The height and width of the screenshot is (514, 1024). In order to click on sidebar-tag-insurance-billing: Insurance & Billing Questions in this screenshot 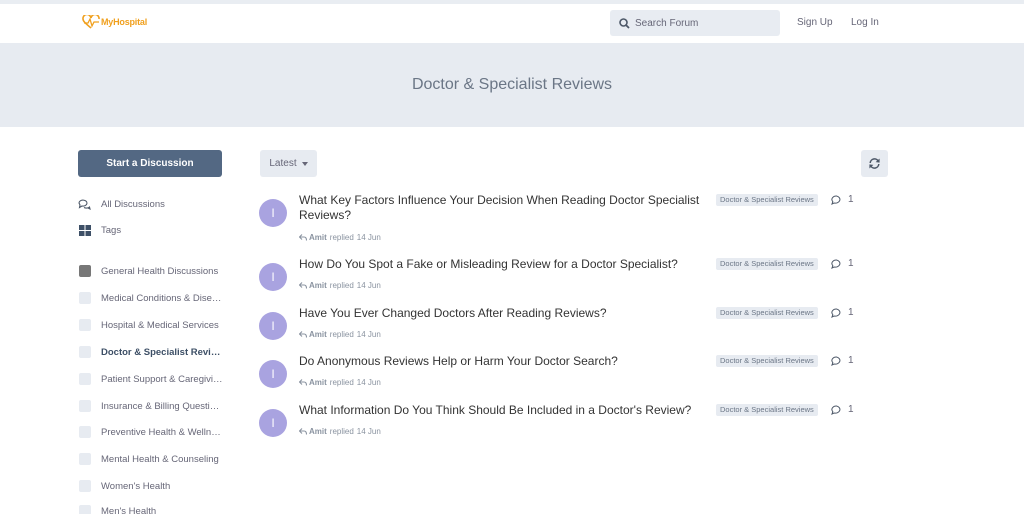, I will do `click(150, 406)`.